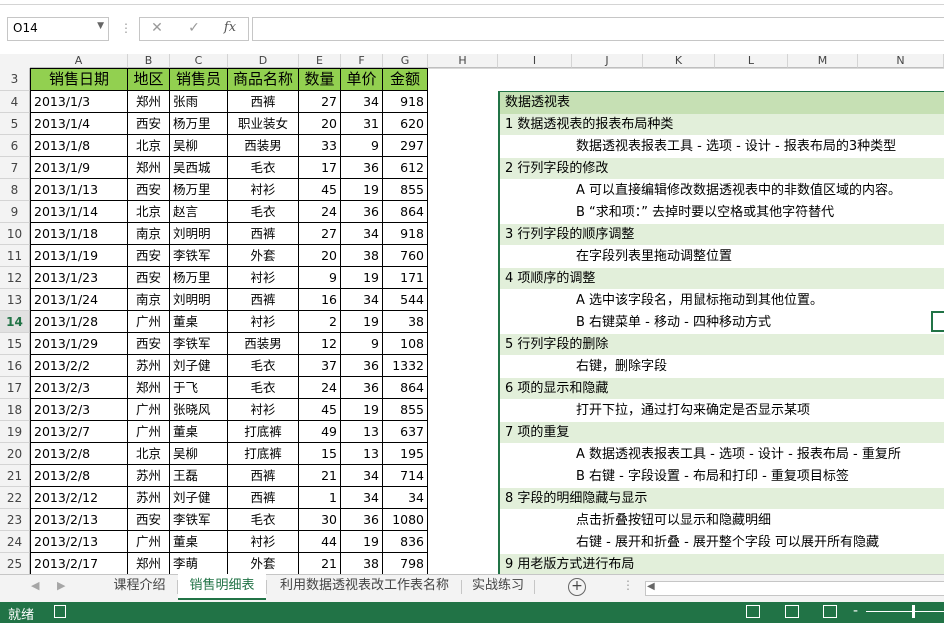 This screenshot has height=623, width=944. What do you see at coordinates (79, 102) in the screenshot?
I see `table-cell: 2013/1/3` at bounding box center [79, 102].